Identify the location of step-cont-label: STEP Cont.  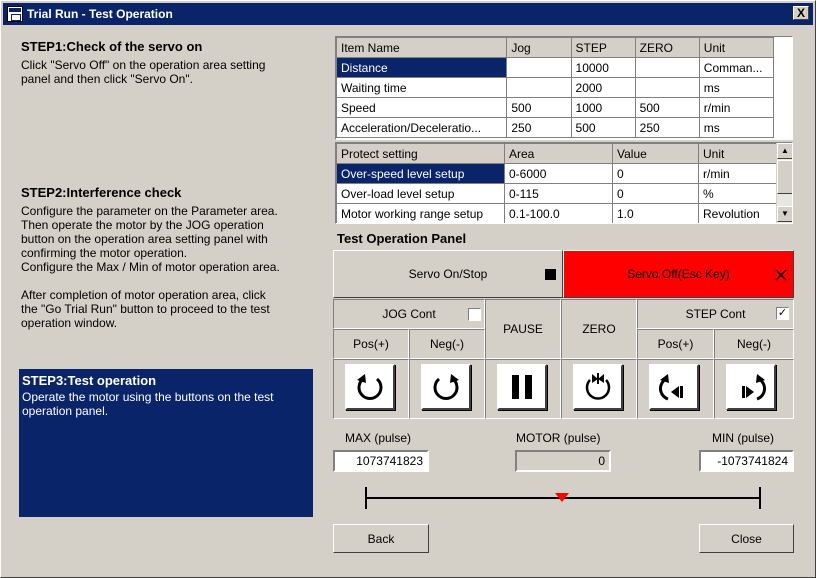
(715, 314).